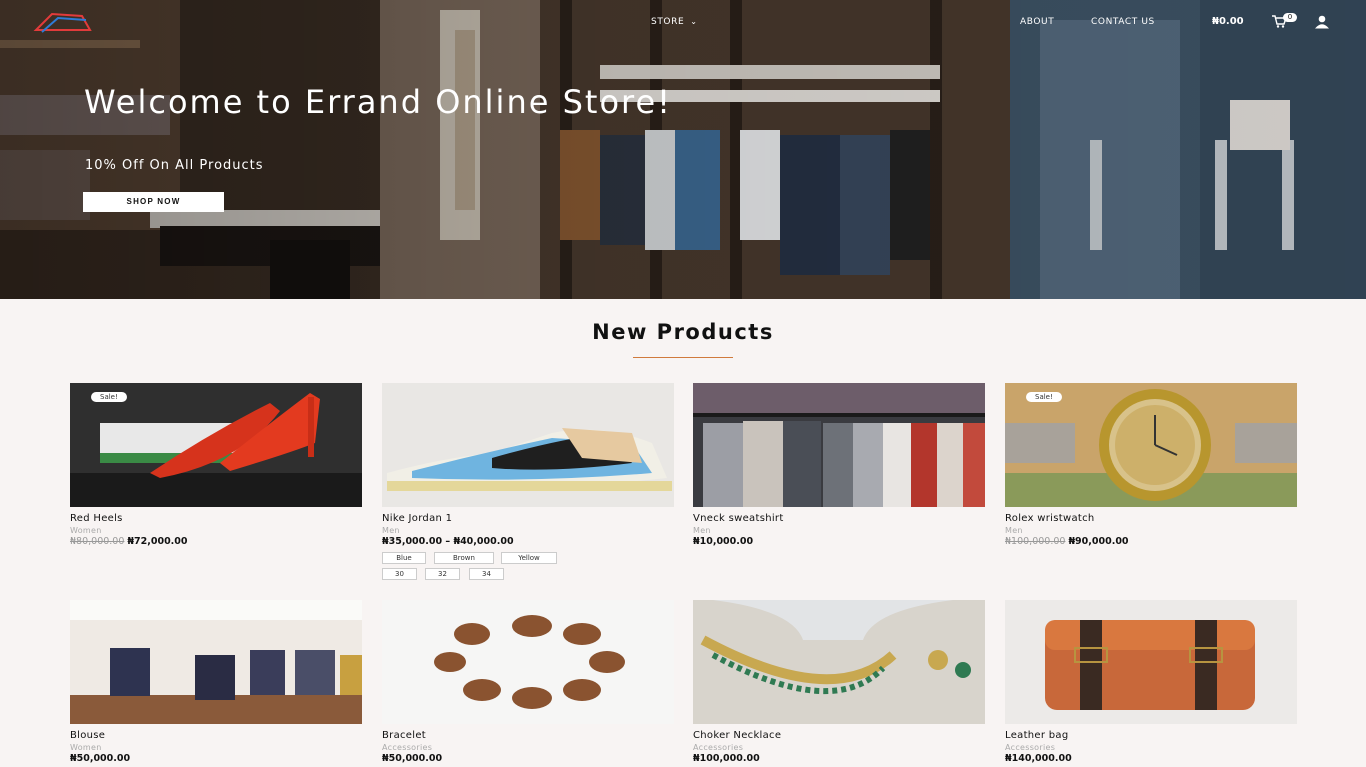 This screenshot has width=1366, height=767. What do you see at coordinates (486, 574) in the screenshot?
I see `size-option-34: 34` at bounding box center [486, 574].